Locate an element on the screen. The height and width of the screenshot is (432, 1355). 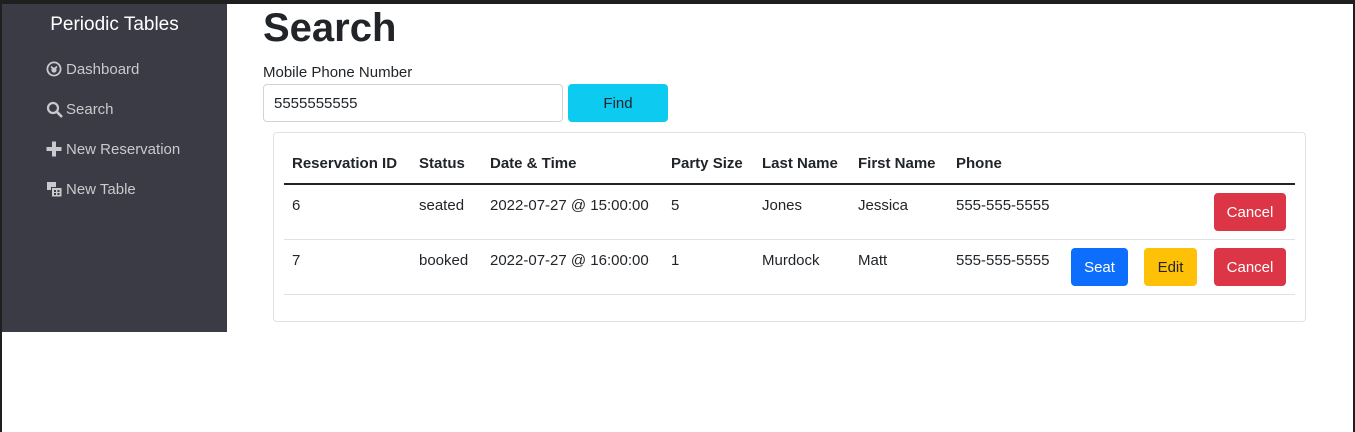
mobile-number-input is located at coordinates (413, 103).